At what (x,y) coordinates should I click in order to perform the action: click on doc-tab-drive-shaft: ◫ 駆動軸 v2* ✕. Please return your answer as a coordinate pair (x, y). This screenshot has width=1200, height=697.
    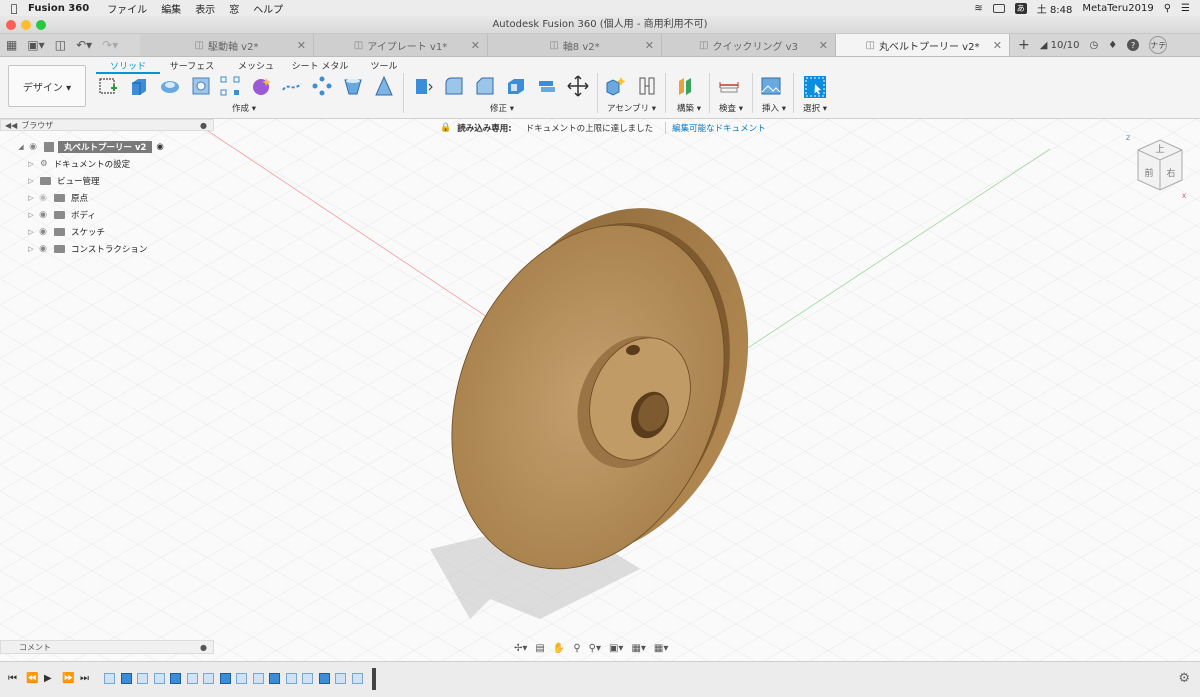
    Looking at the image, I should click on (227, 45).